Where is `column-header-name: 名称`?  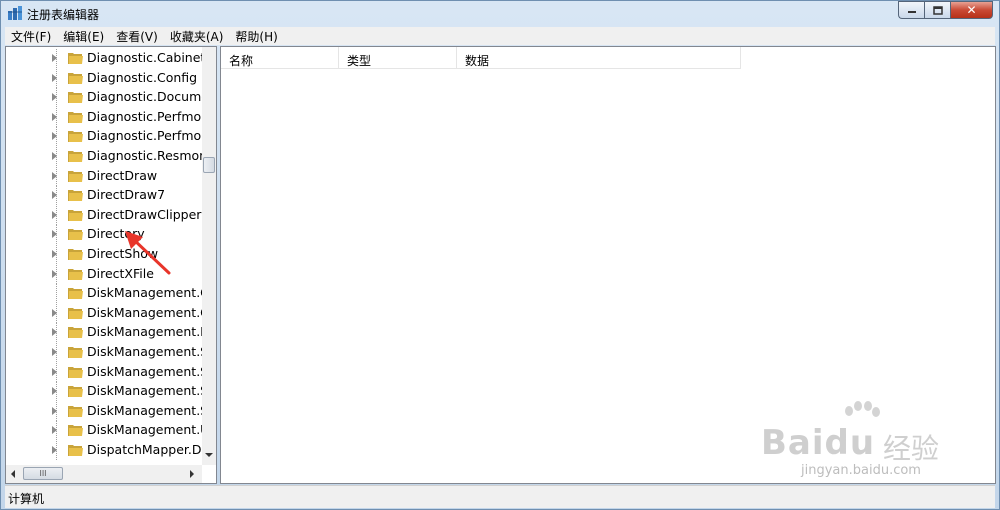 column-header-name: 名称 is located at coordinates (280, 58).